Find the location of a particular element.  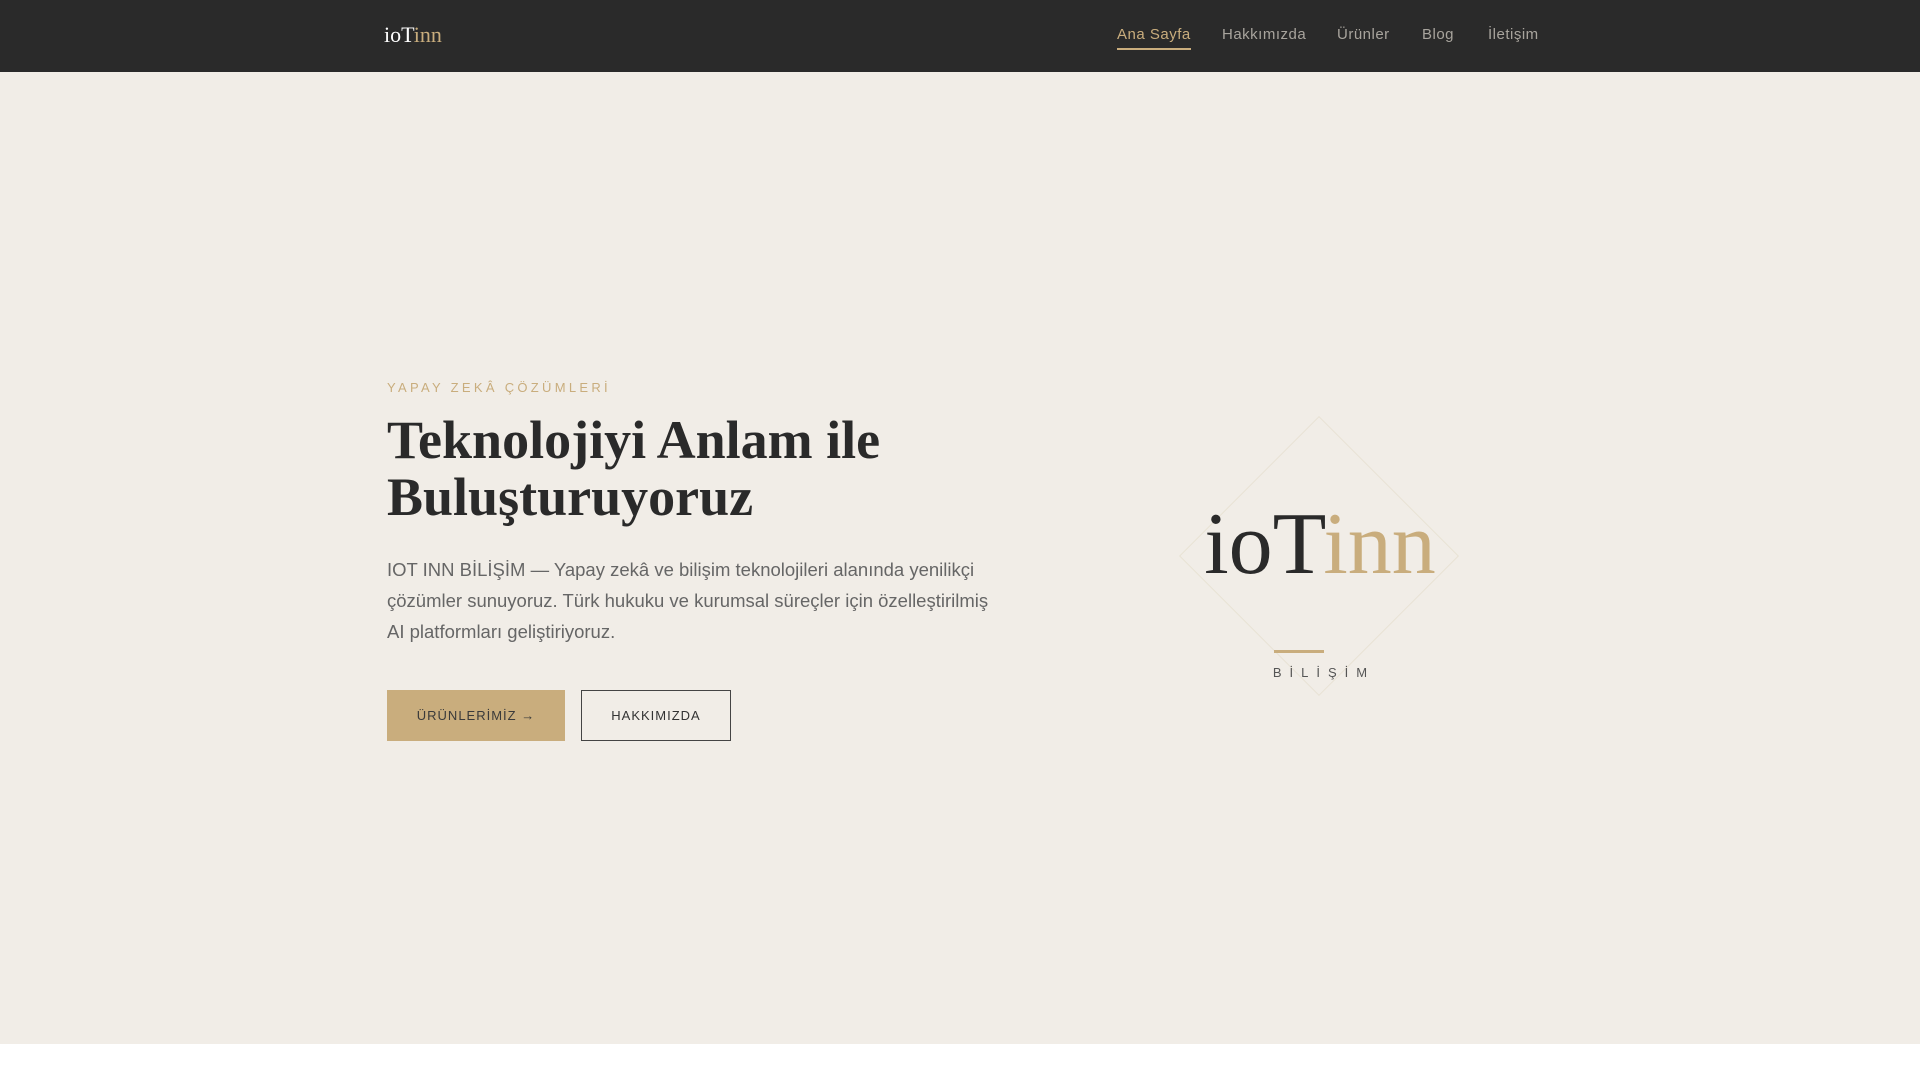

hero-title: Teknolojiyi Anlam ile Buluşturuyoruz is located at coordinates (737, 469).